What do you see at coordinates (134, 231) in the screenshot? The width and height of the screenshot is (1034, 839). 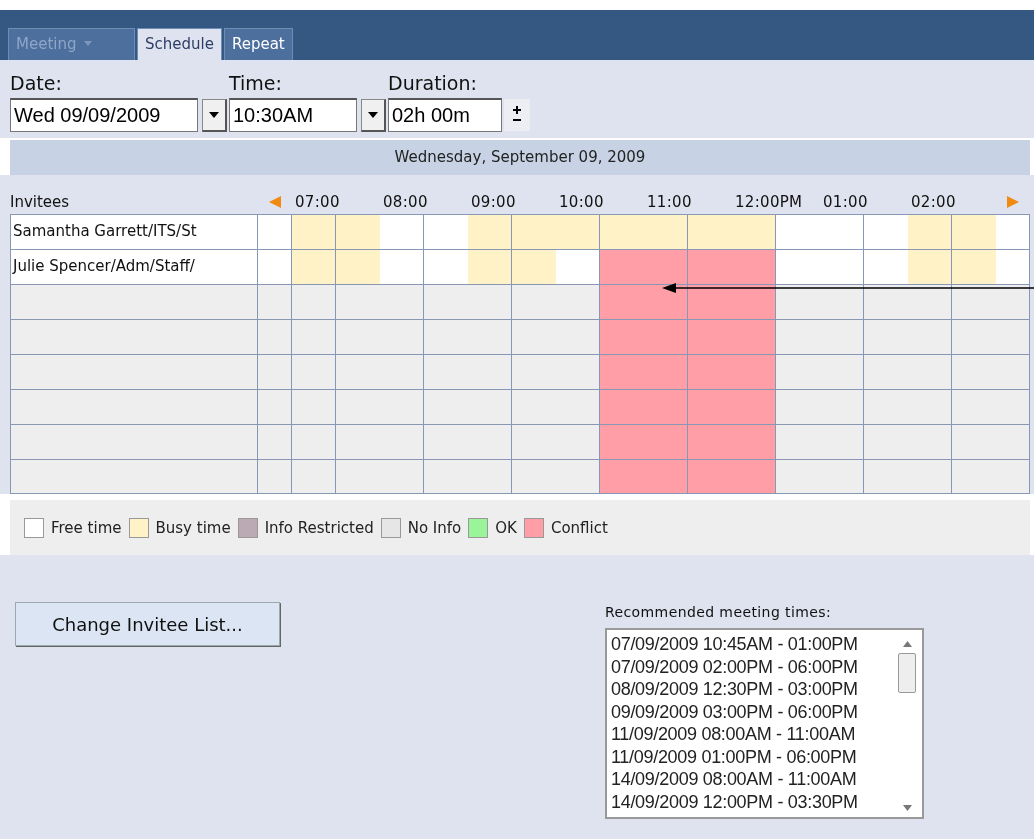 I see `invitee-name: Samantha Garrett/ITS/St` at bounding box center [134, 231].